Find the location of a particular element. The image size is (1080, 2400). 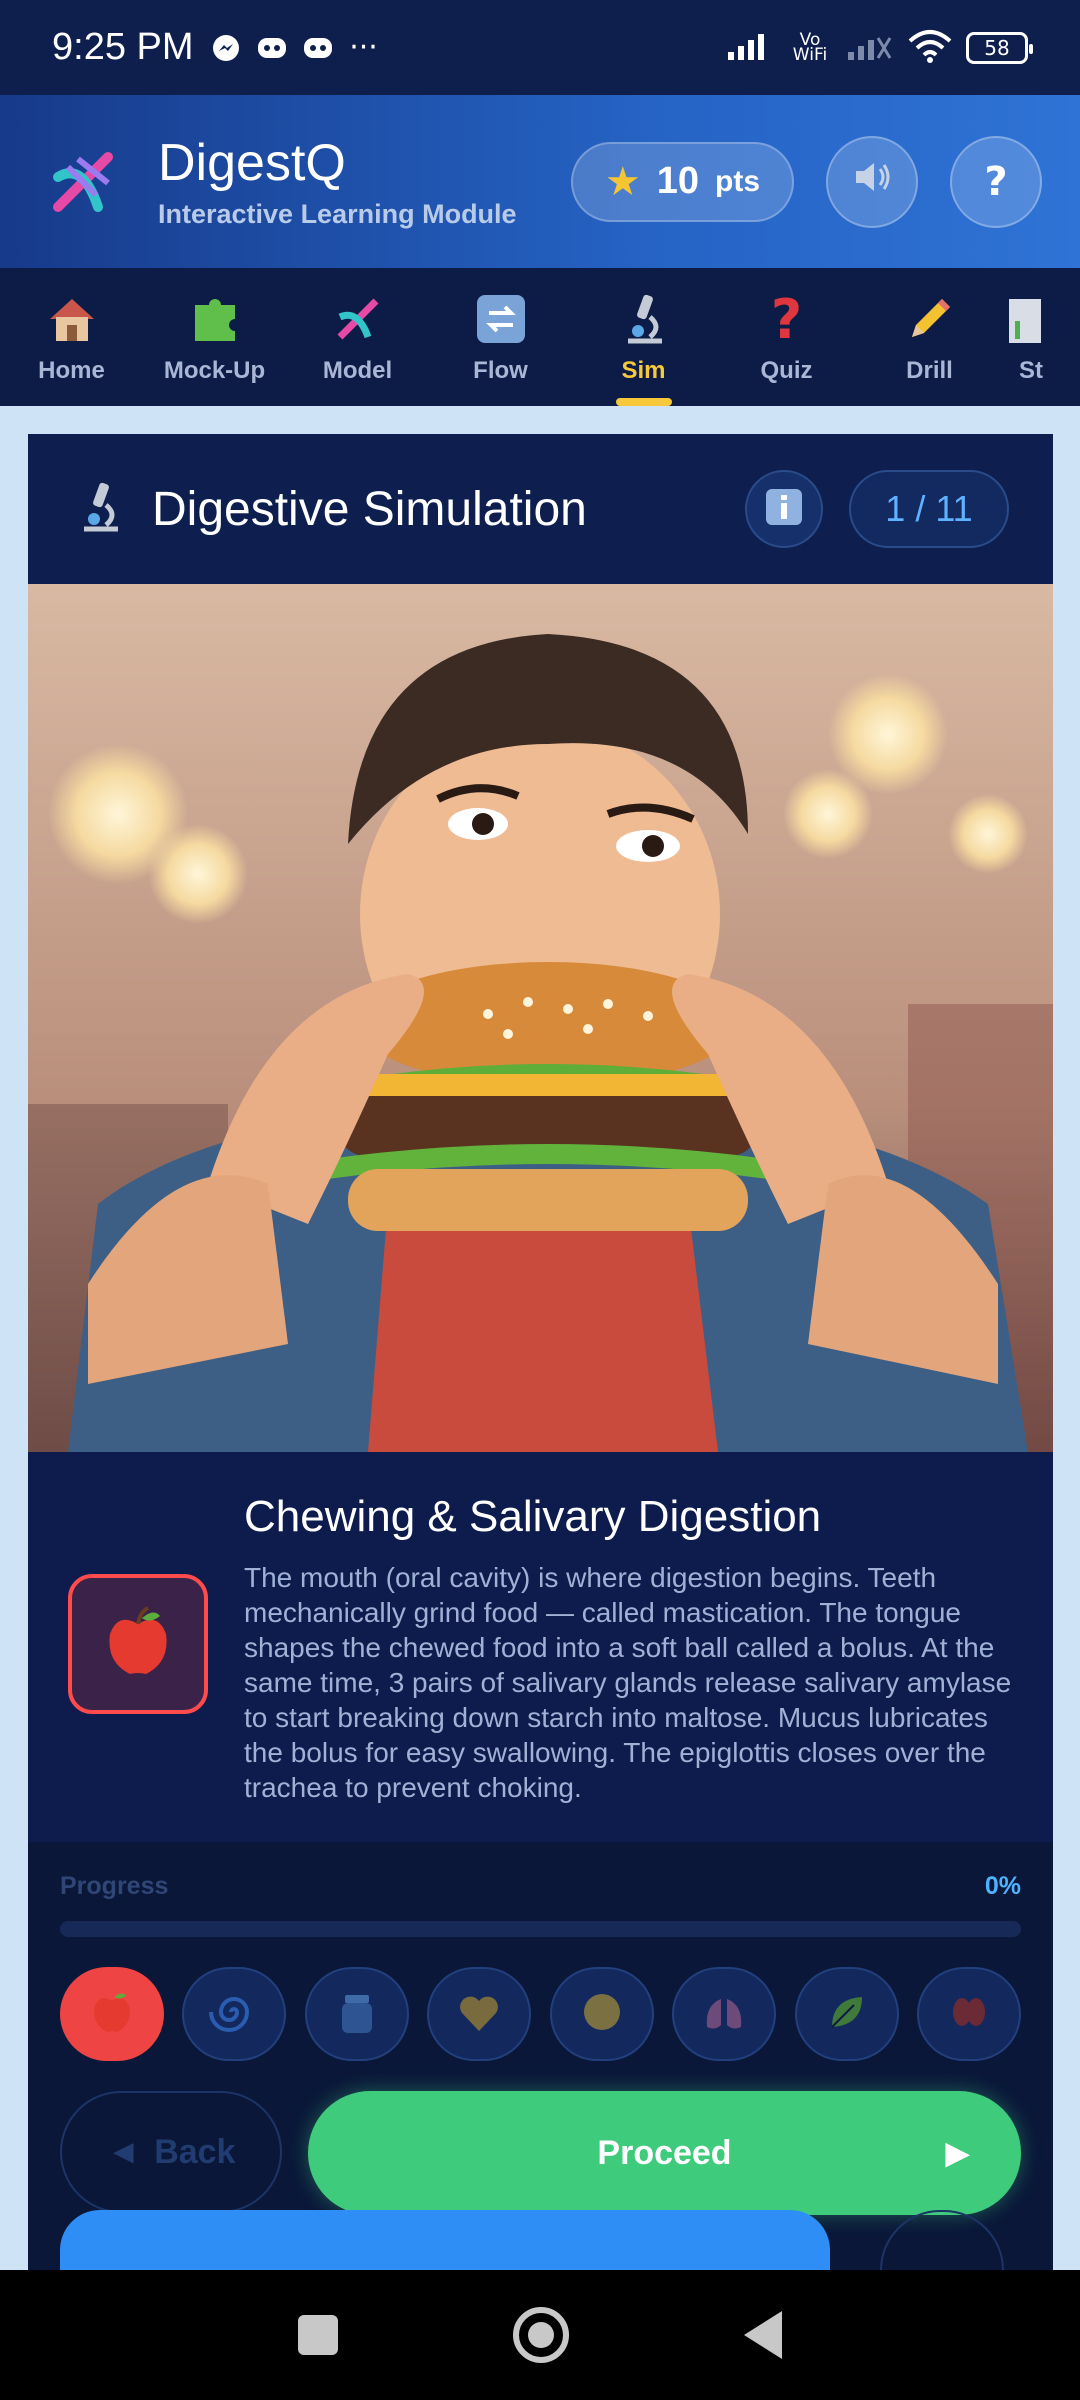

tab-model: Model is located at coordinates (357, 337).